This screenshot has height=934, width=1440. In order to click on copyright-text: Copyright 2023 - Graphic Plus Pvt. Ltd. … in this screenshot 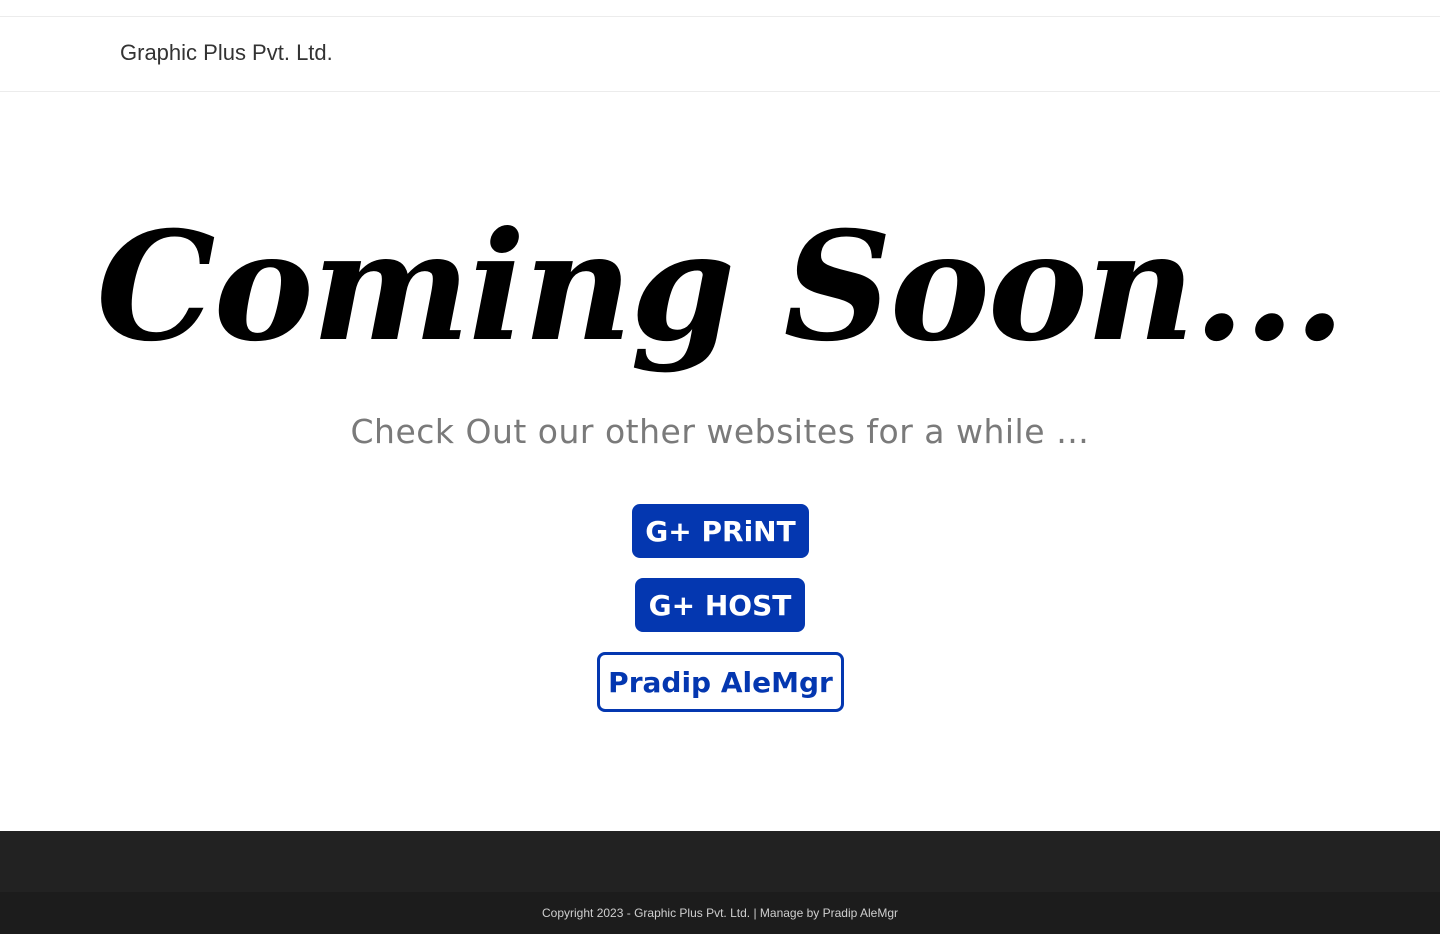, I will do `click(720, 913)`.